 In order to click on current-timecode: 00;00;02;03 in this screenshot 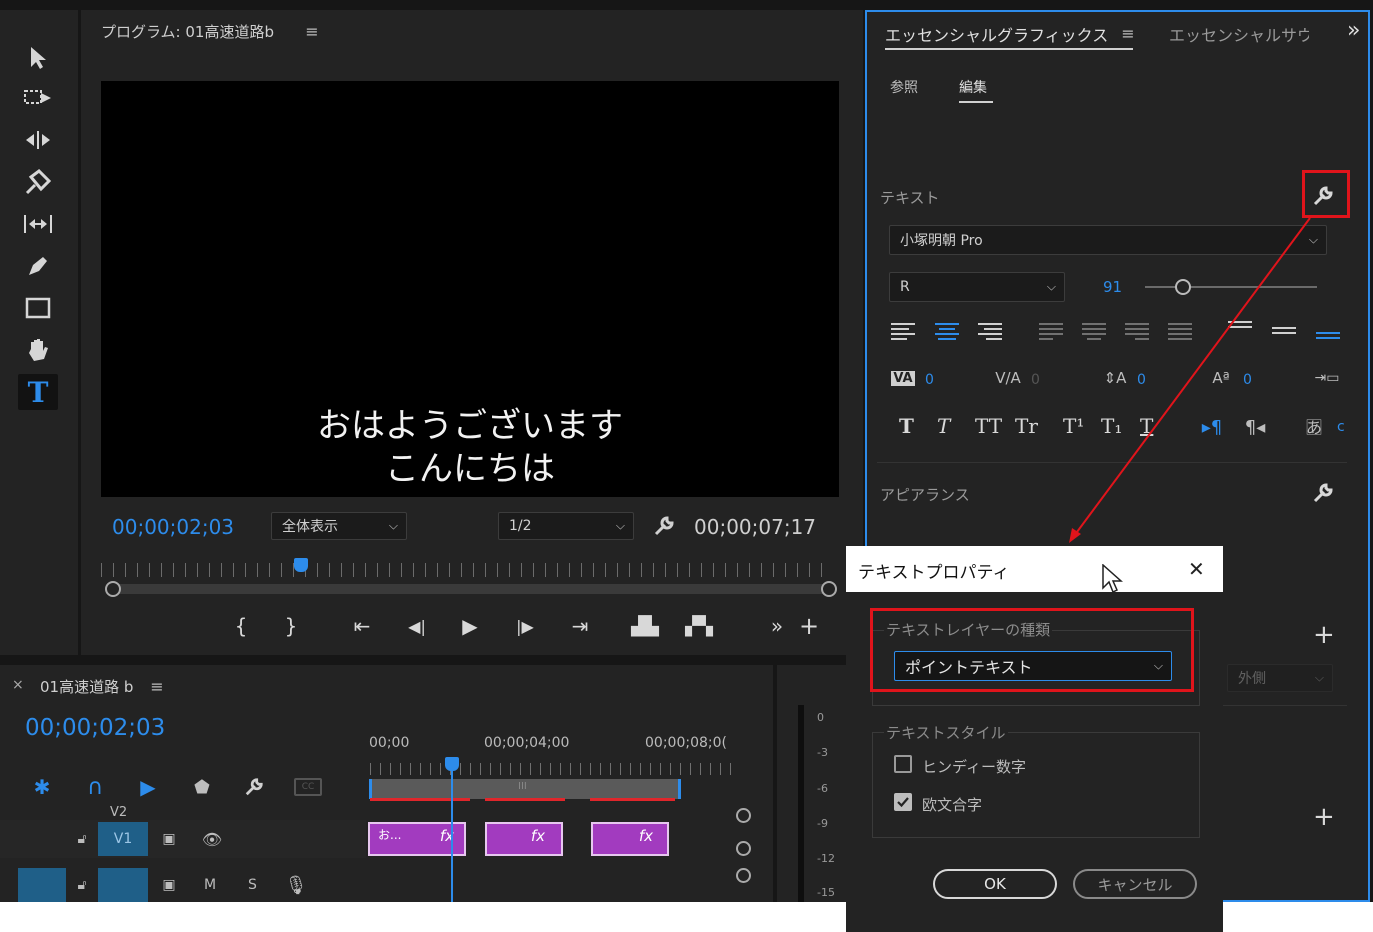, I will do `click(173, 527)`.